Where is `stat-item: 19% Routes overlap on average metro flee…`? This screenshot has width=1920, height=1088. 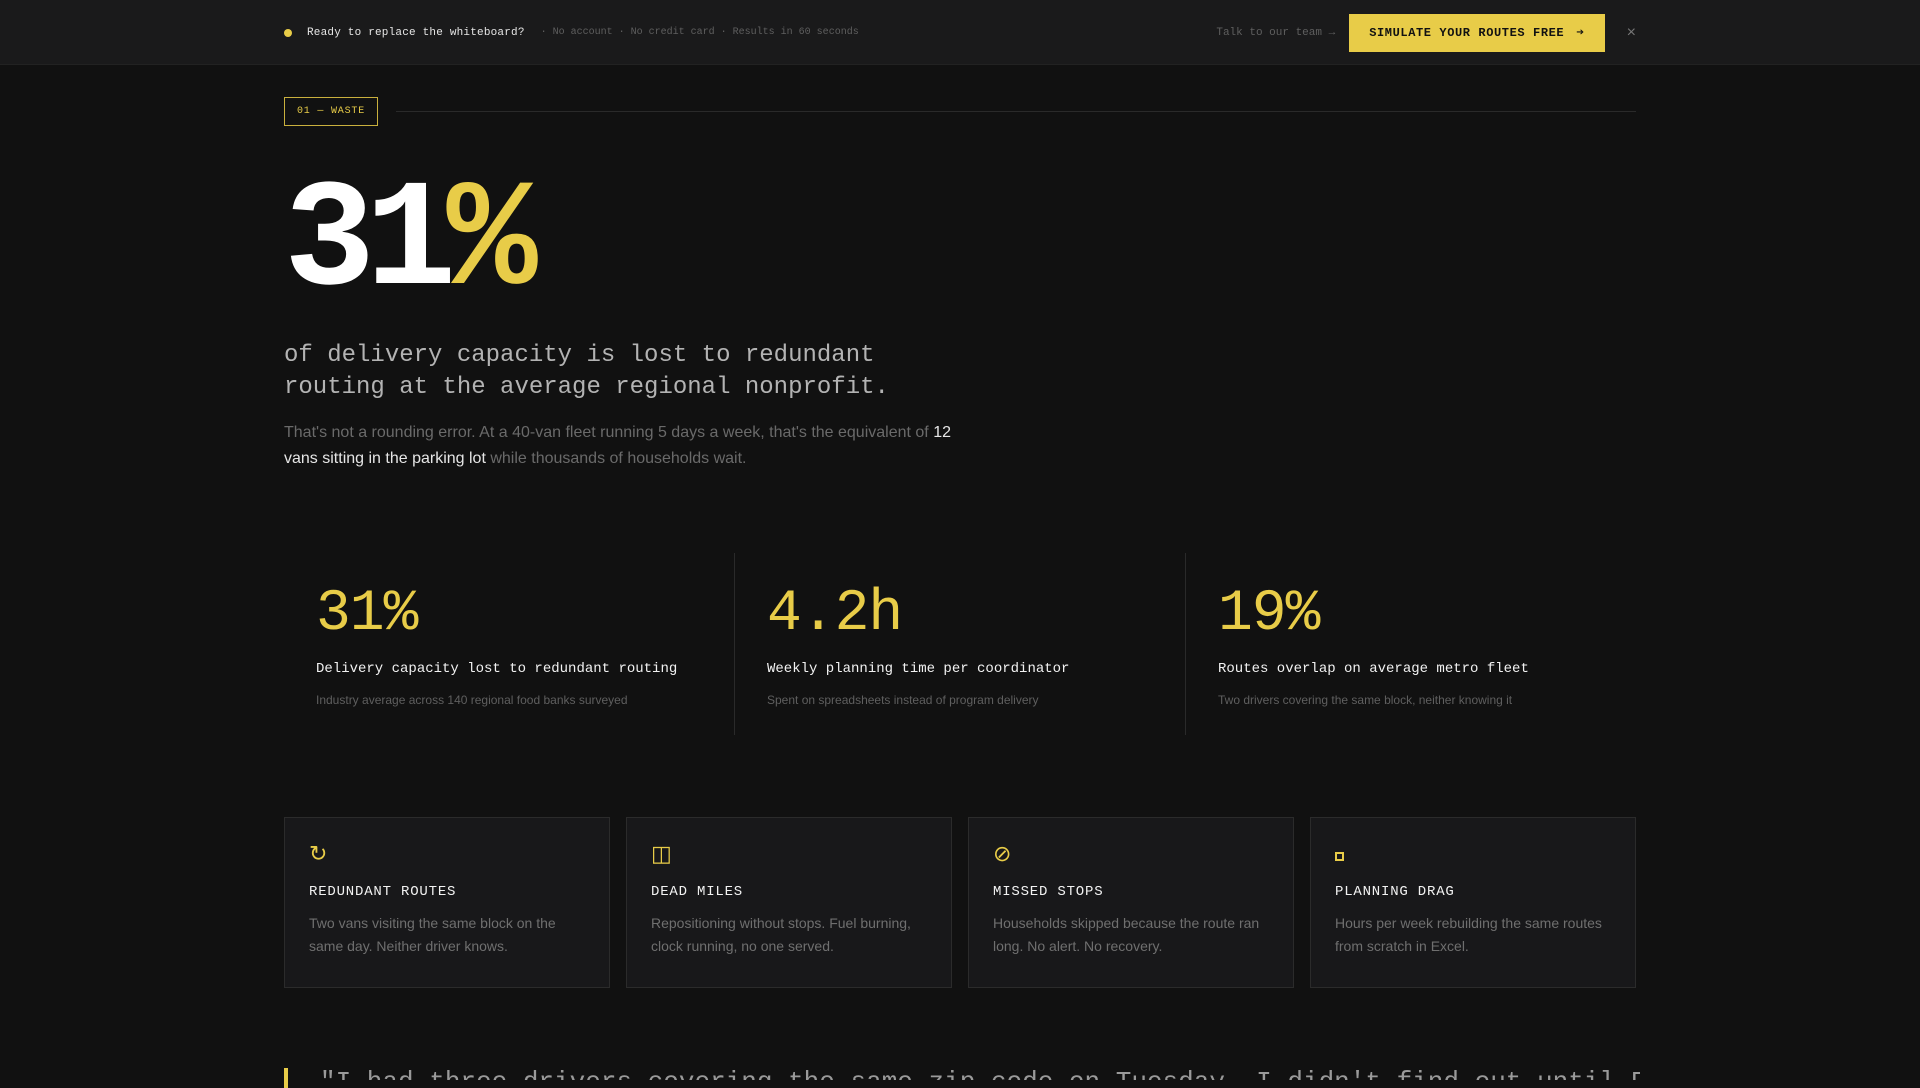
stat-item: 19% Routes overlap on average metro flee… is located at coordinates (1410, 644).